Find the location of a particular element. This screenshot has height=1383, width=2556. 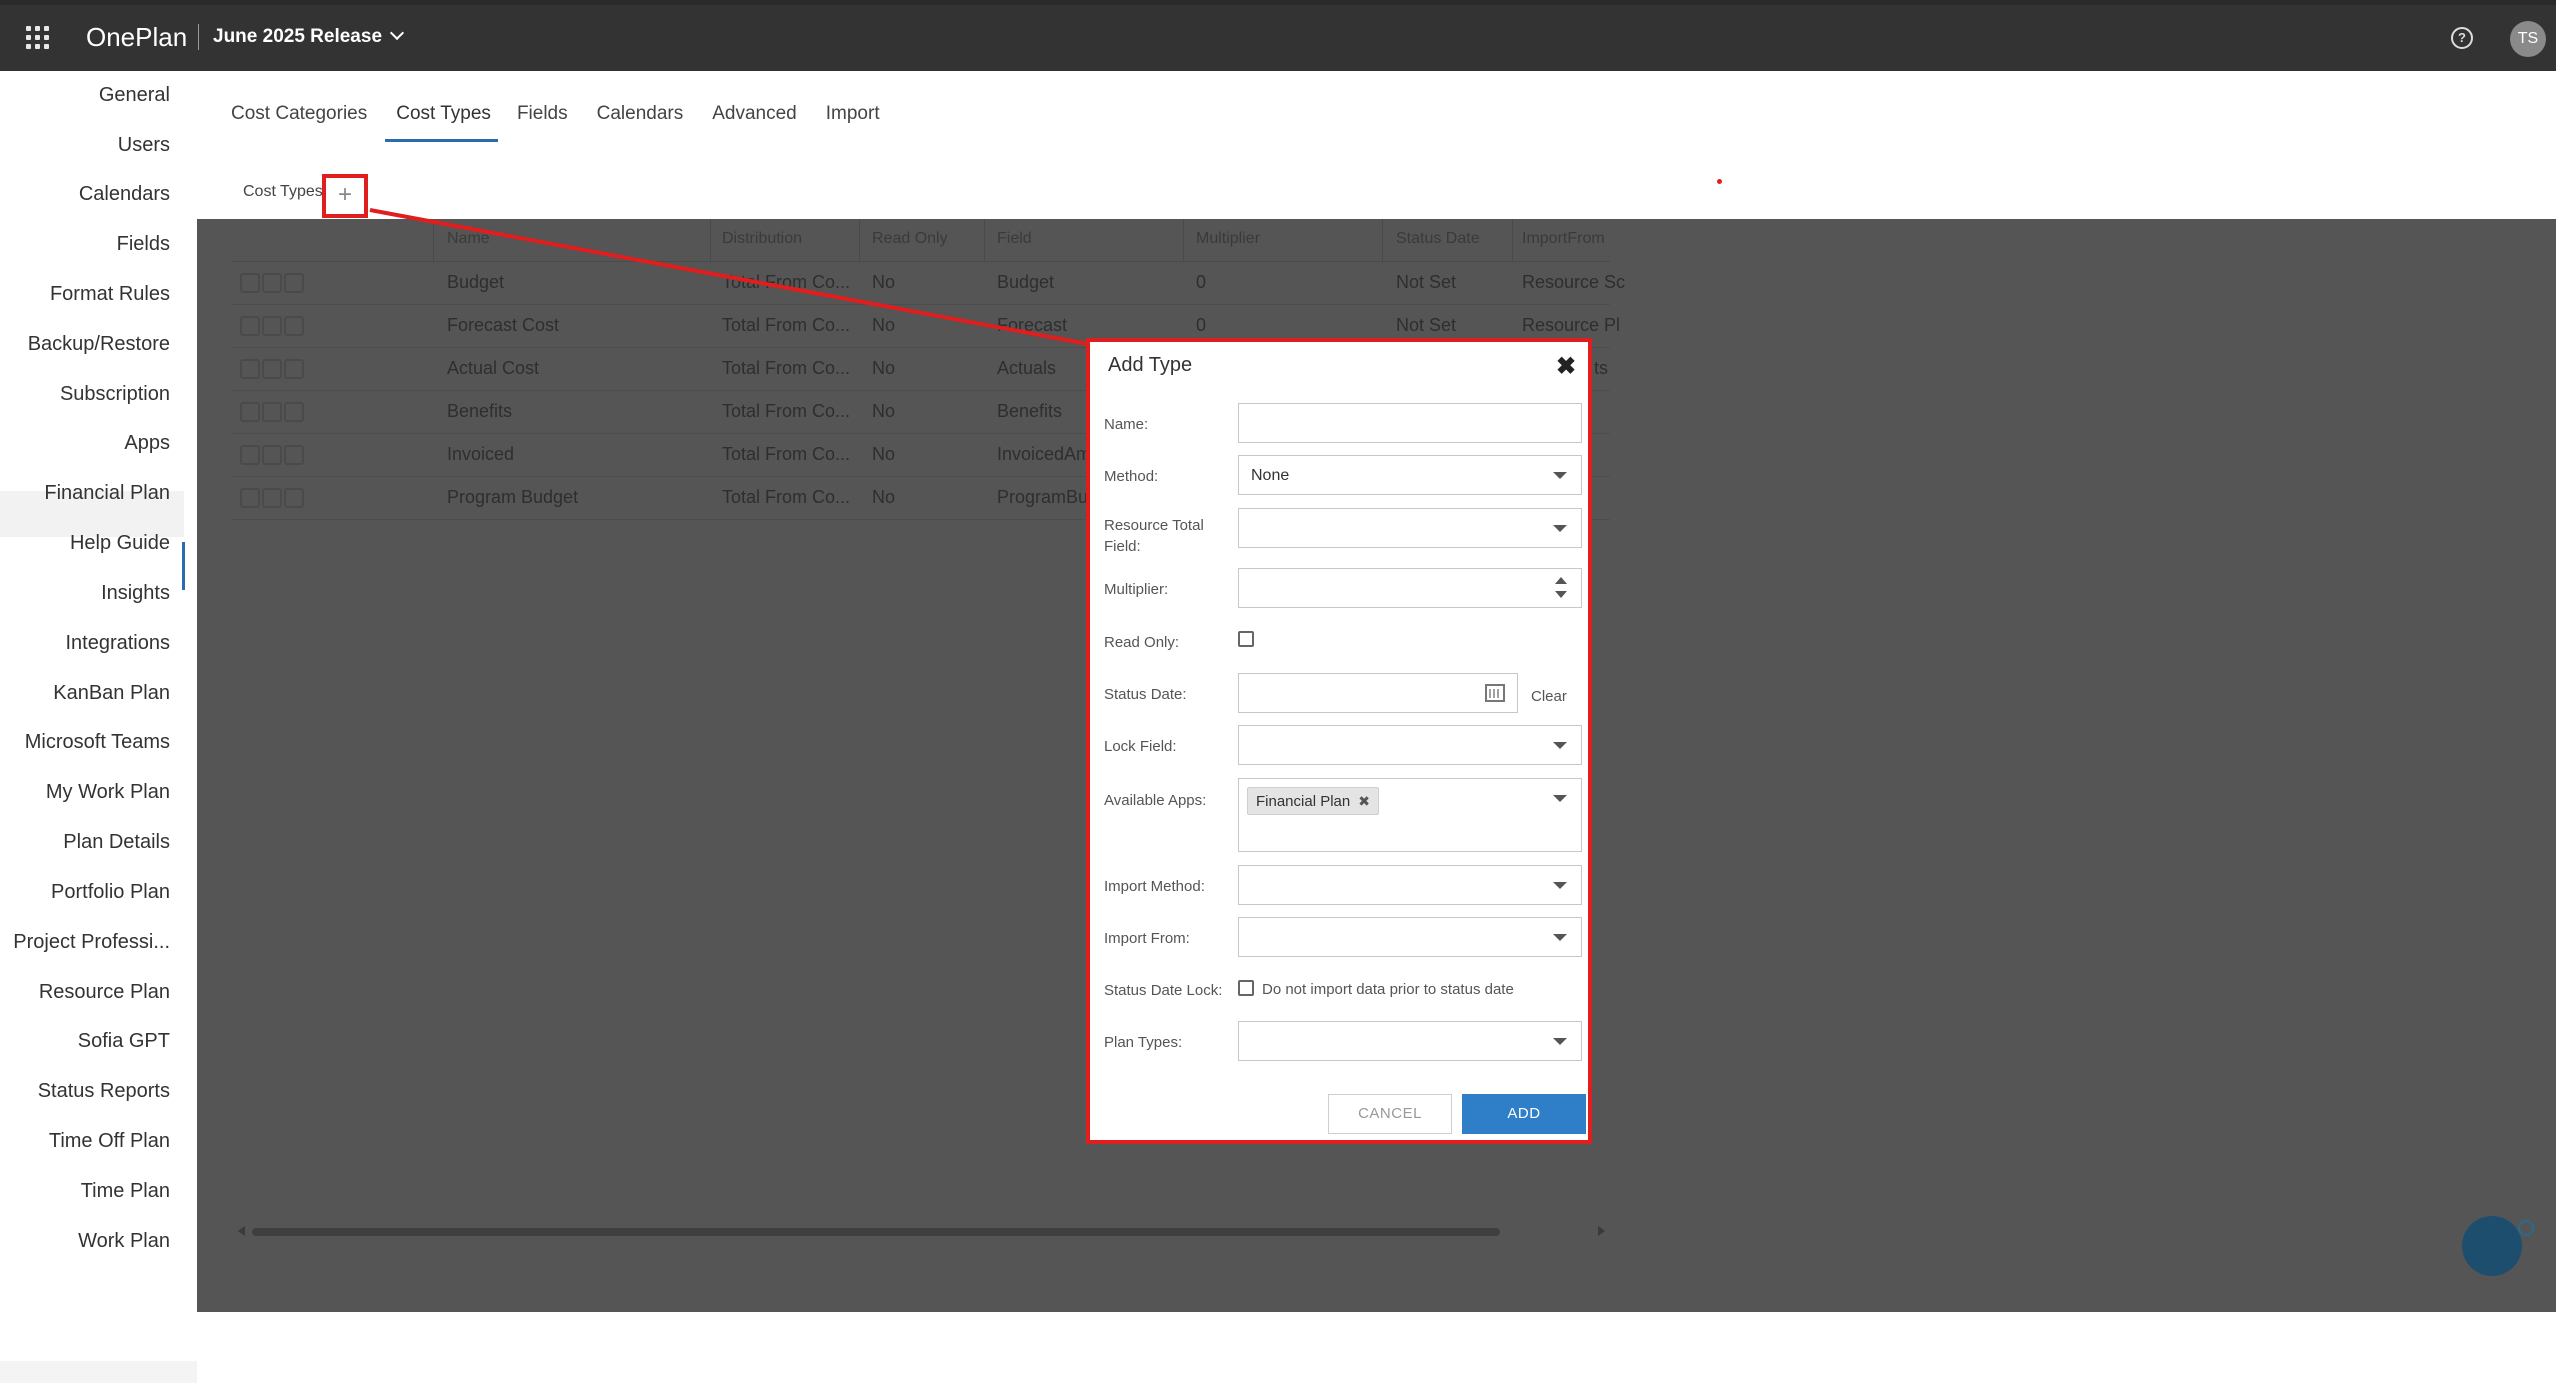

status-date-input is located at coordinates (1378, 693).